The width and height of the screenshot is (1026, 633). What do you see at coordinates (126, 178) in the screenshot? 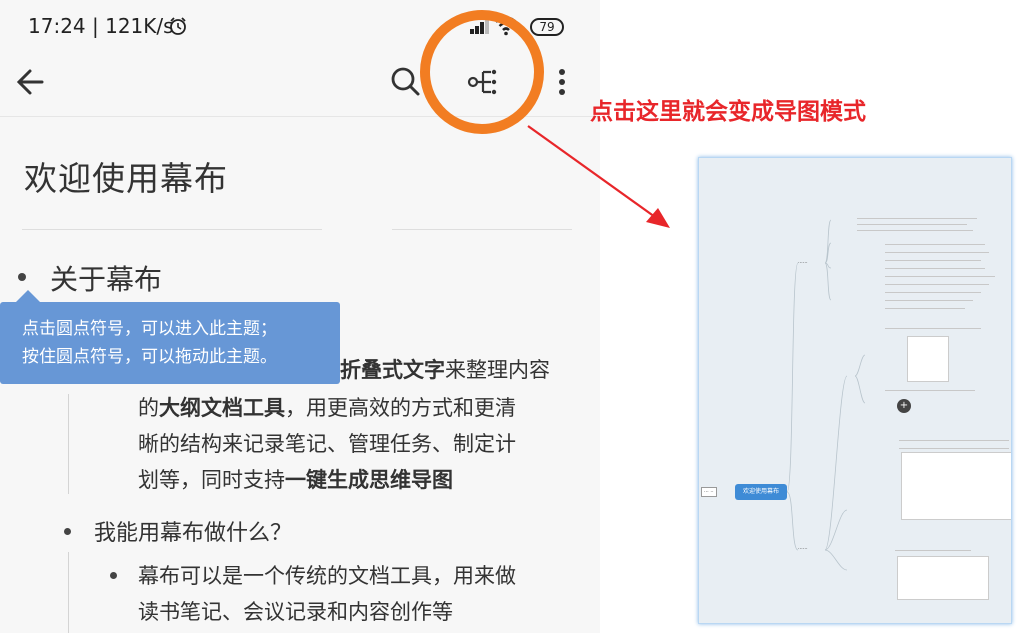
I see `document-title: 欢迎使用幕布` at bounding box center [126, 178].